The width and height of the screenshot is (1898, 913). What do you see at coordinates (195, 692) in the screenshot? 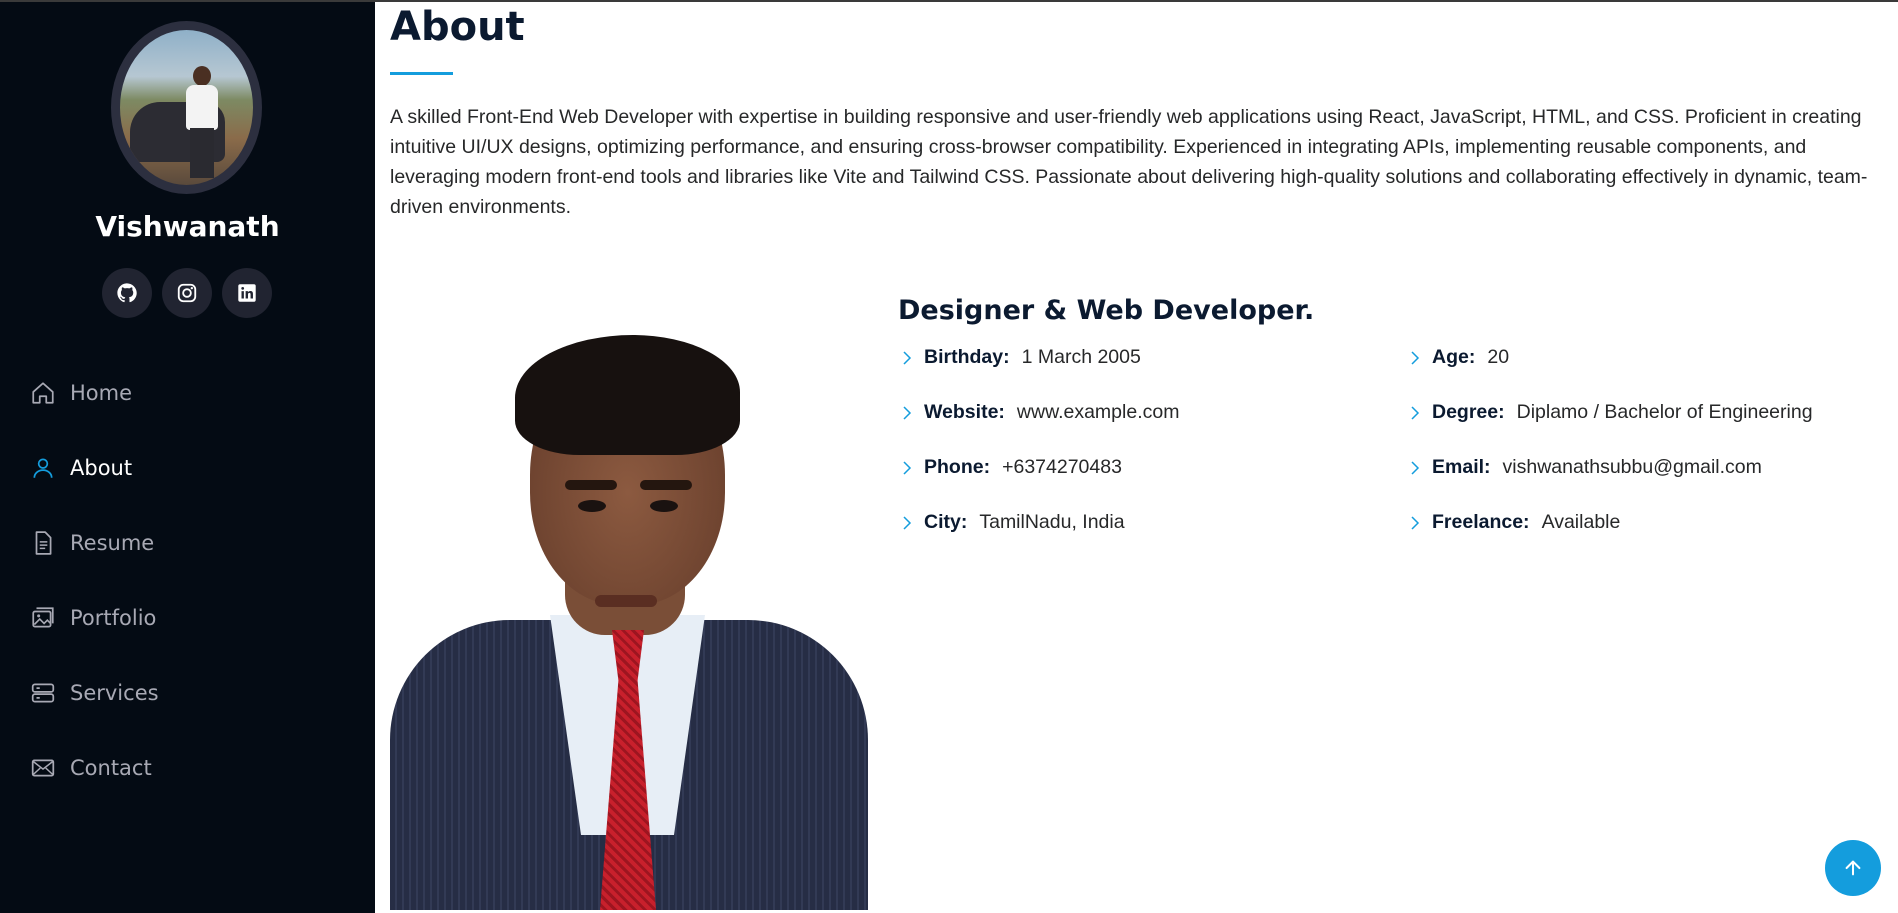
I see `nav-item-services: Services` at bounding box center [195, 692].